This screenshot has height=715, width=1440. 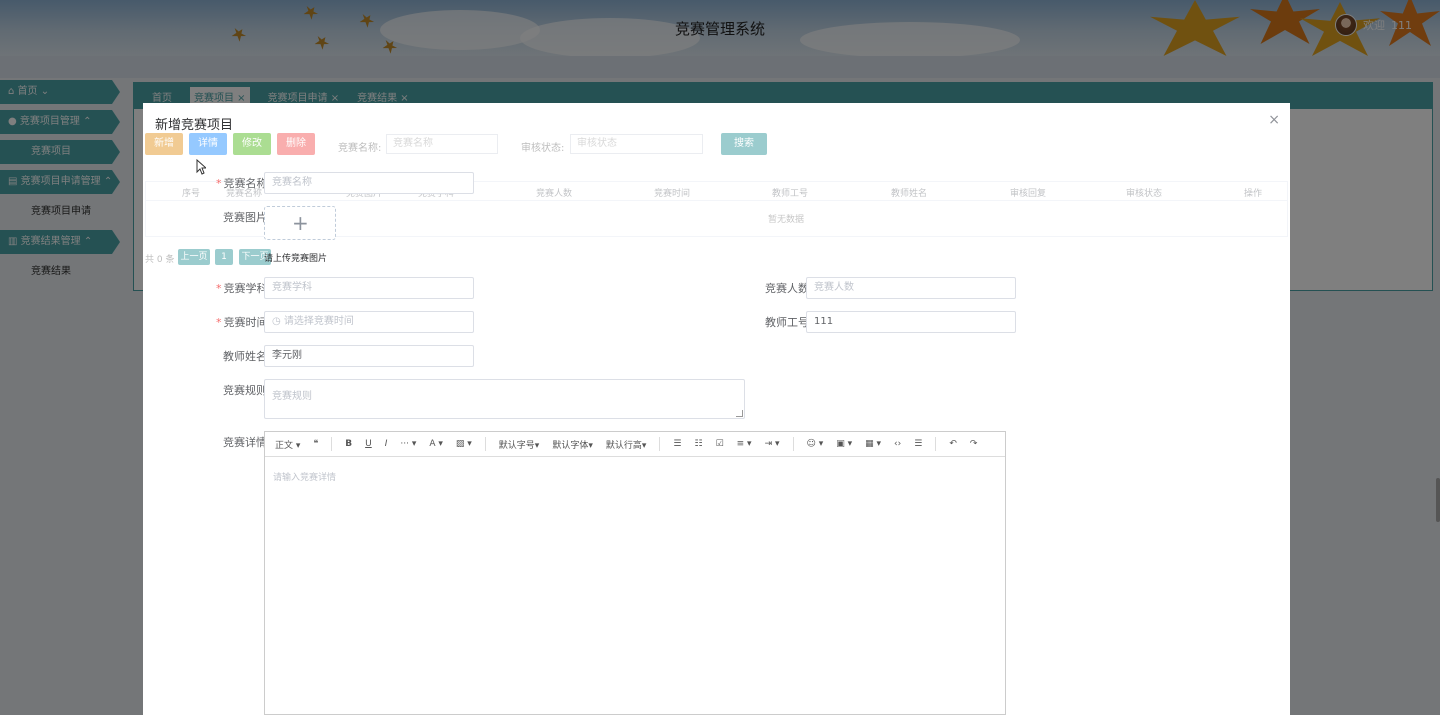 I want to click on image-icon: ▣ ▾, so click(x=844, y=444).